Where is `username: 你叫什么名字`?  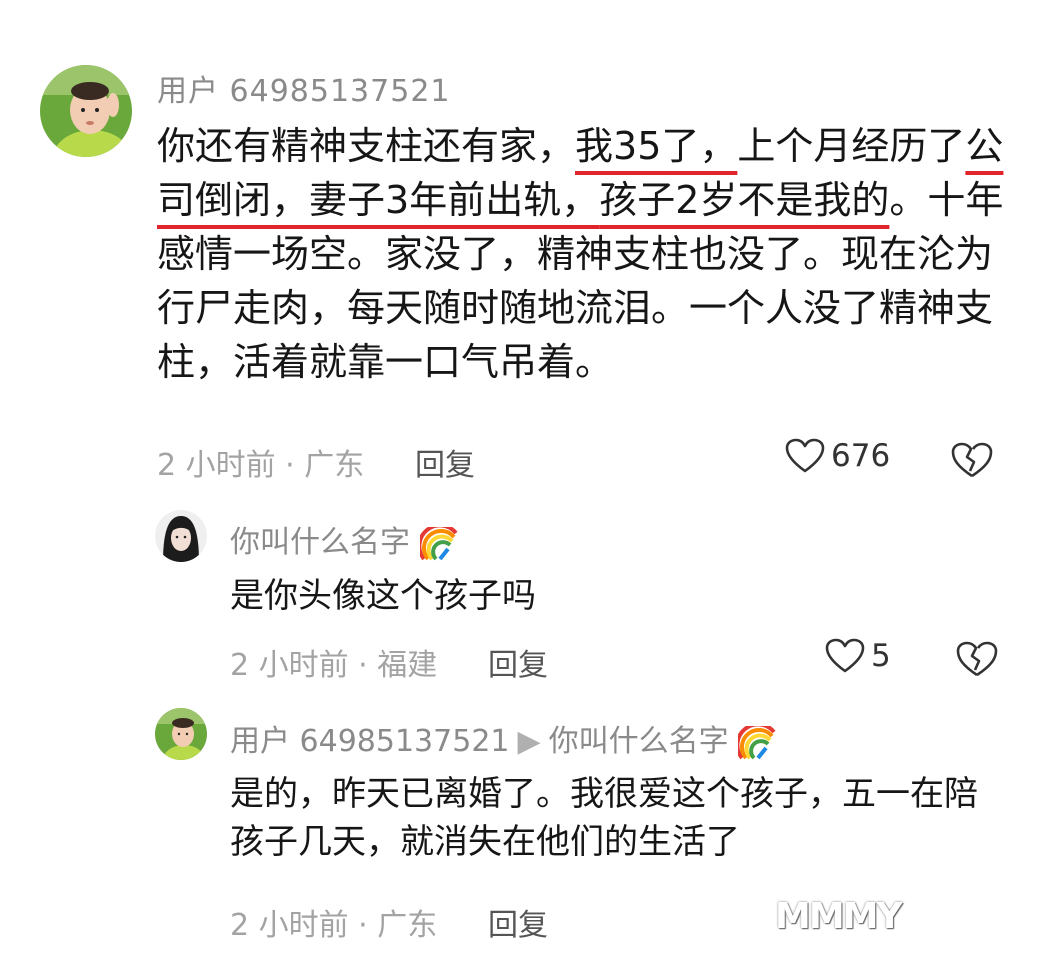
username: 你叫什么名字 is located at coordinates (345, 539).